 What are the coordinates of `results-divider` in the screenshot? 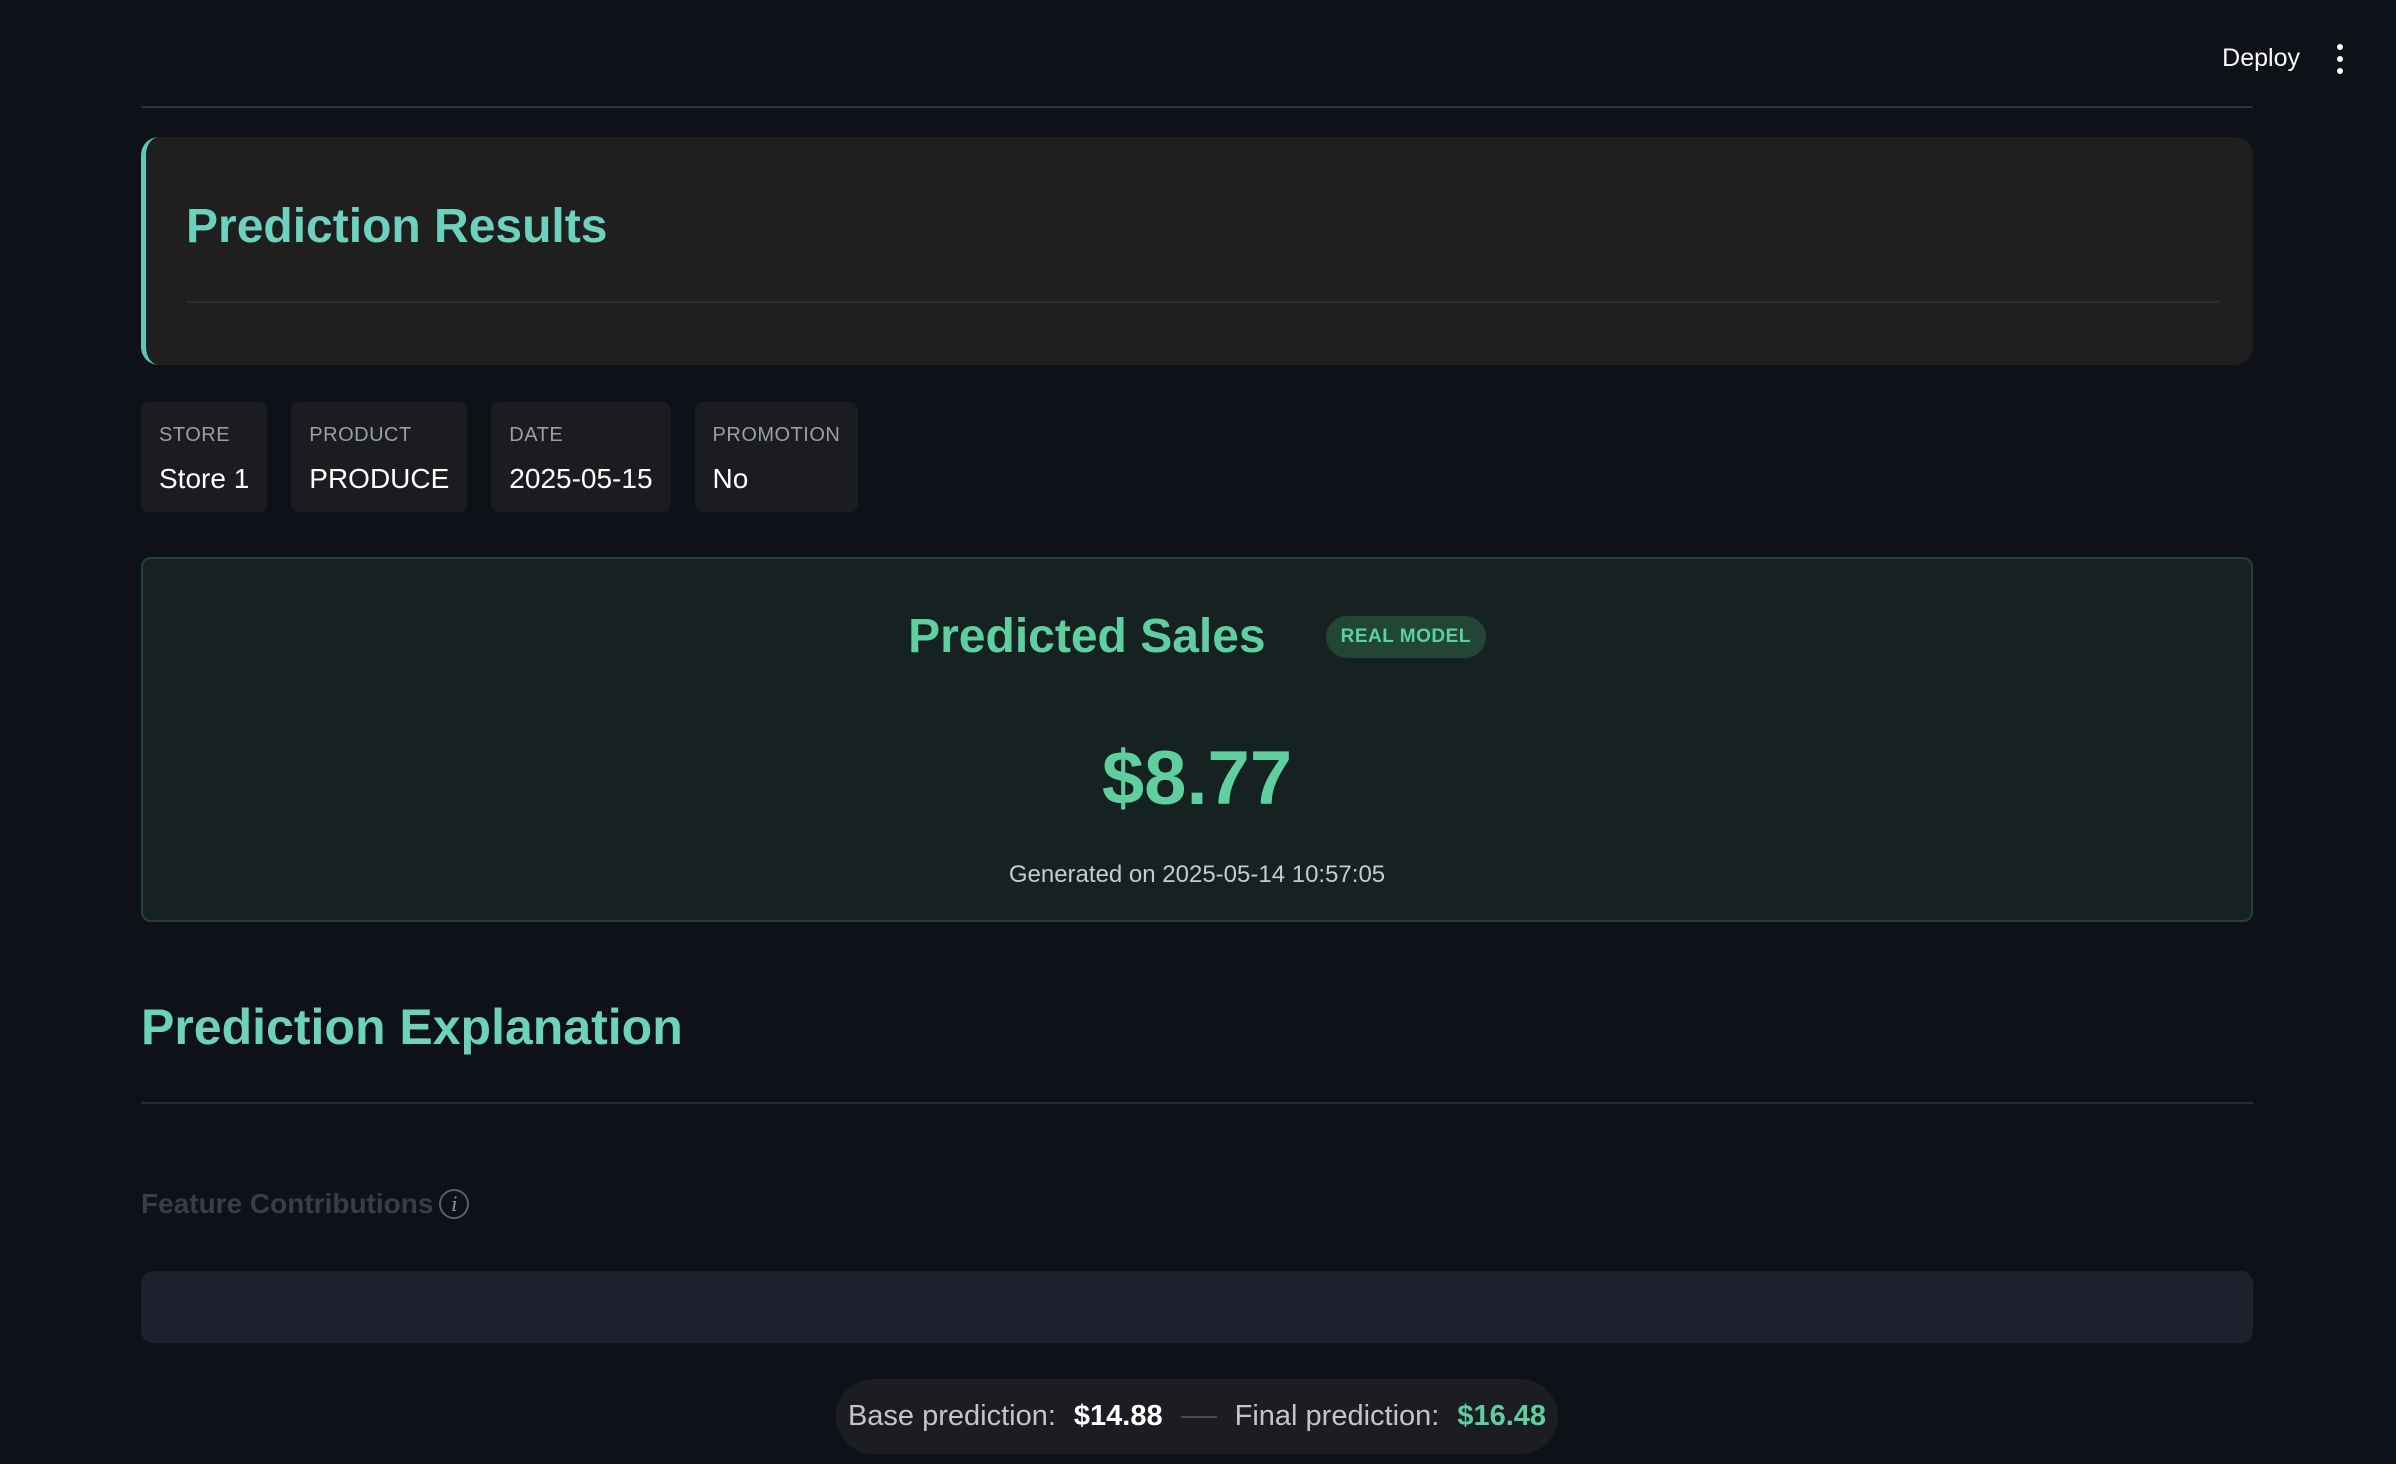 It's located at (1202, 302).